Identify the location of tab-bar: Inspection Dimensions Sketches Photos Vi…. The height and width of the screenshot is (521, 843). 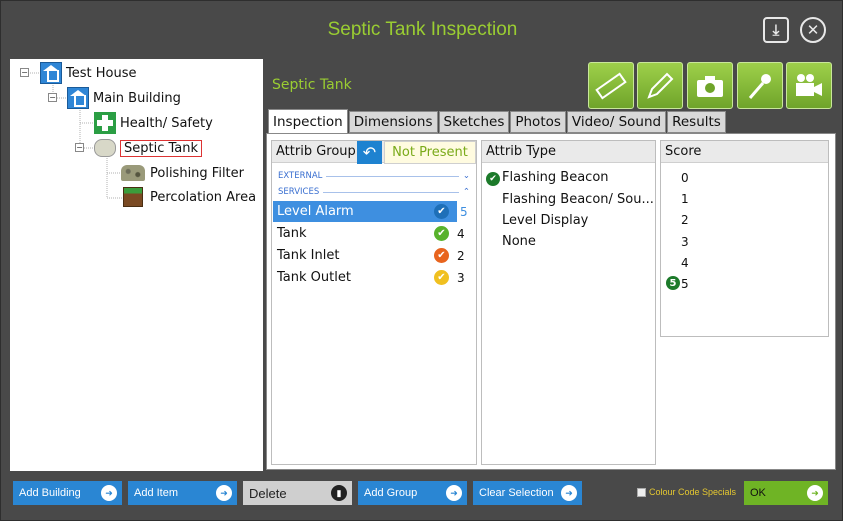
(497, 121).